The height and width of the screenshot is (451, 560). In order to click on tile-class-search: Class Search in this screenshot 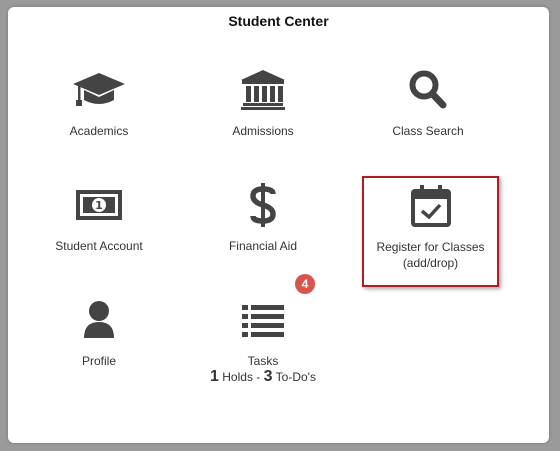, I will do `click(428, 112)`.